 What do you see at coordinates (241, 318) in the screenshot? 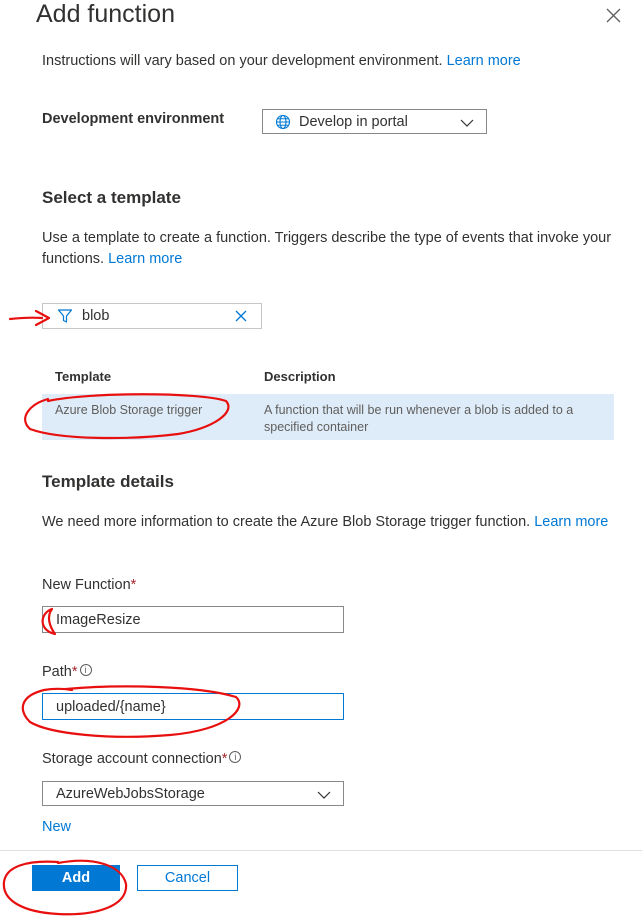
I see `clear-filter-icon` at bounding box center [241, 318].